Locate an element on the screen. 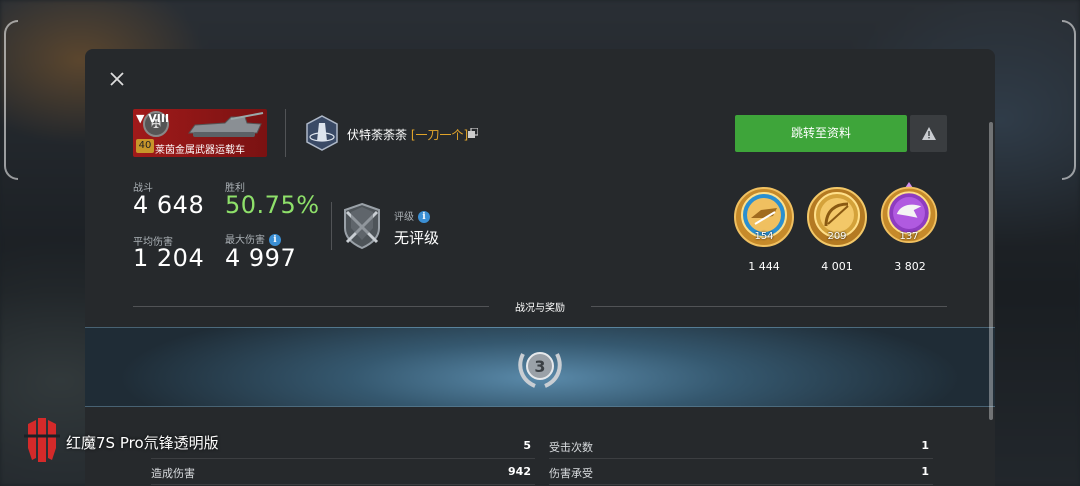 This screenshot has height=486, width=1080. avg-damage-value: 1 204 is located at coordinates (169, 258).